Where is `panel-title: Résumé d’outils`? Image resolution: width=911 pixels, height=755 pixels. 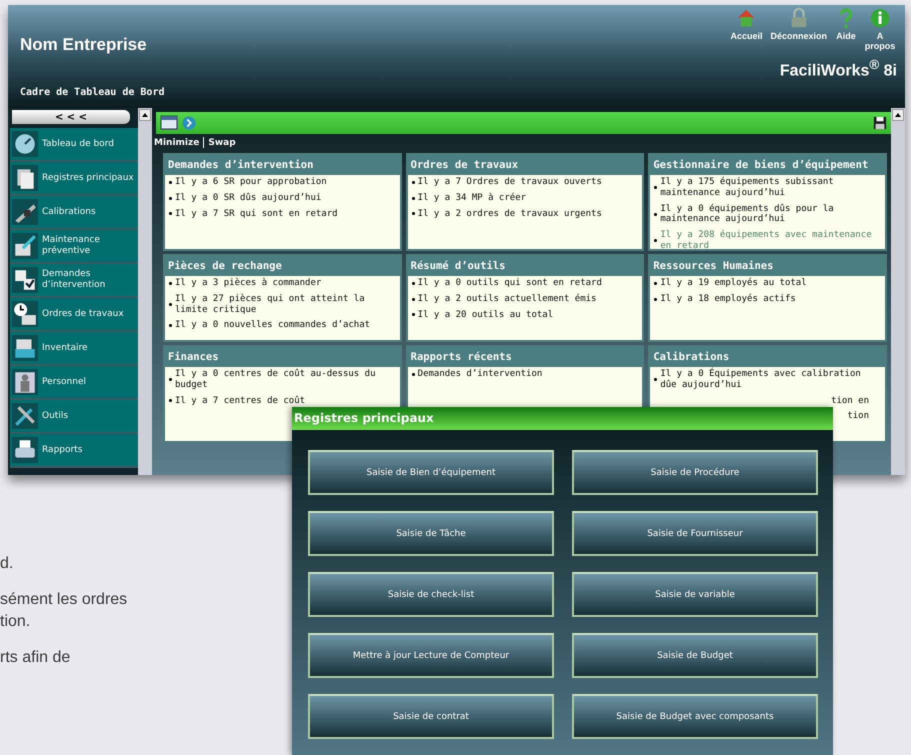
panel-title: Résumé d’outils is located at coordinates (525, 266).